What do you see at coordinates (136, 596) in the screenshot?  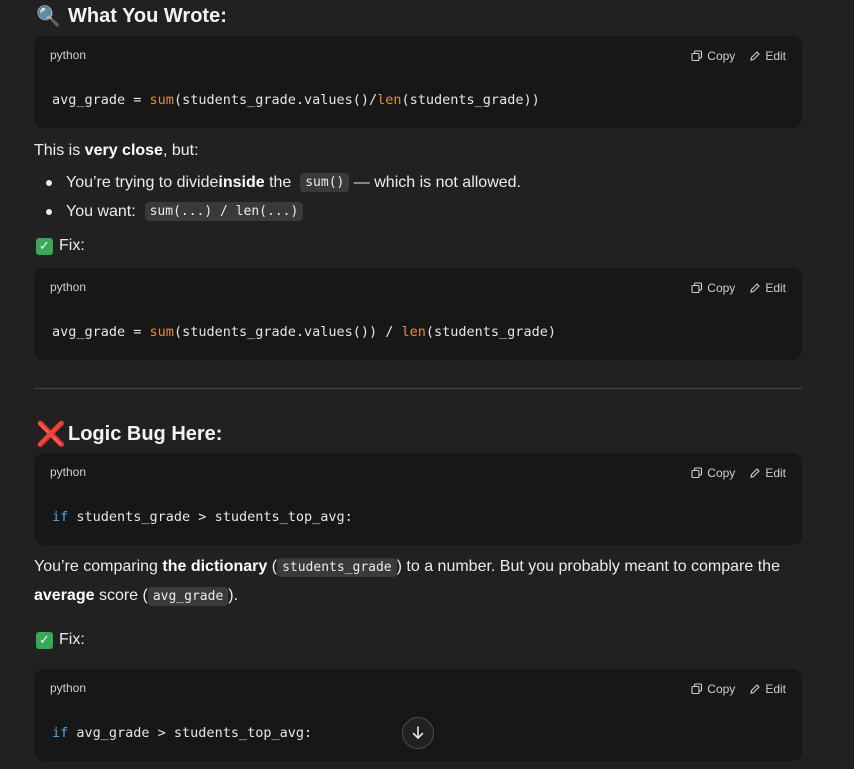 I see `explanation-text: average score (avg_grade).` at bounding box center [136, 596].